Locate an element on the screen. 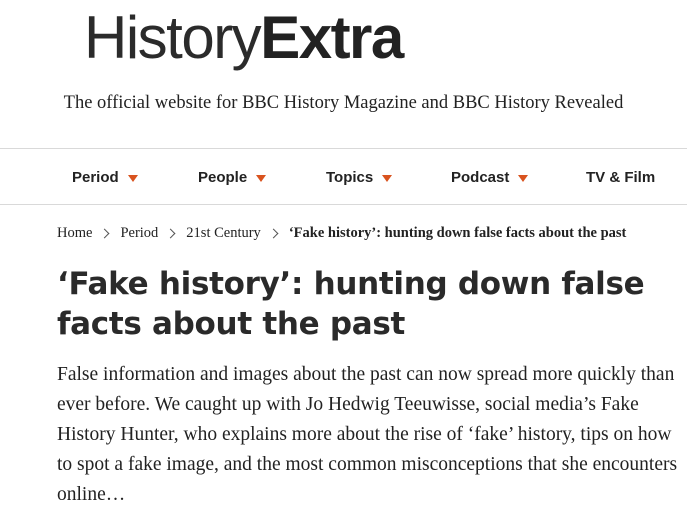  main-nav: Period People Topics Podcast TV & Film is located at coordinates (343, 176).